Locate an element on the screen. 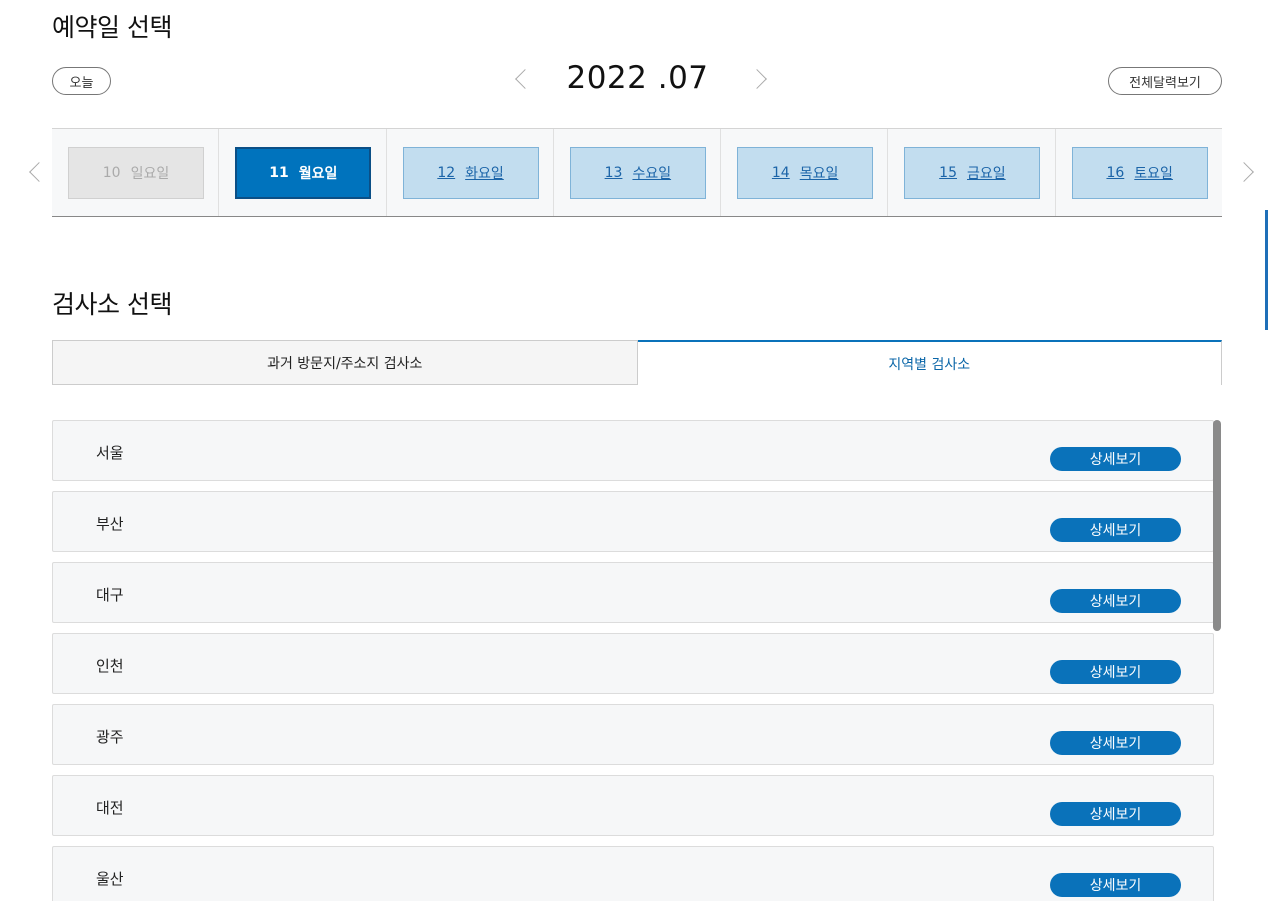  reservation-date-title: 예약일 선택 is located at coordinates (112, 27).